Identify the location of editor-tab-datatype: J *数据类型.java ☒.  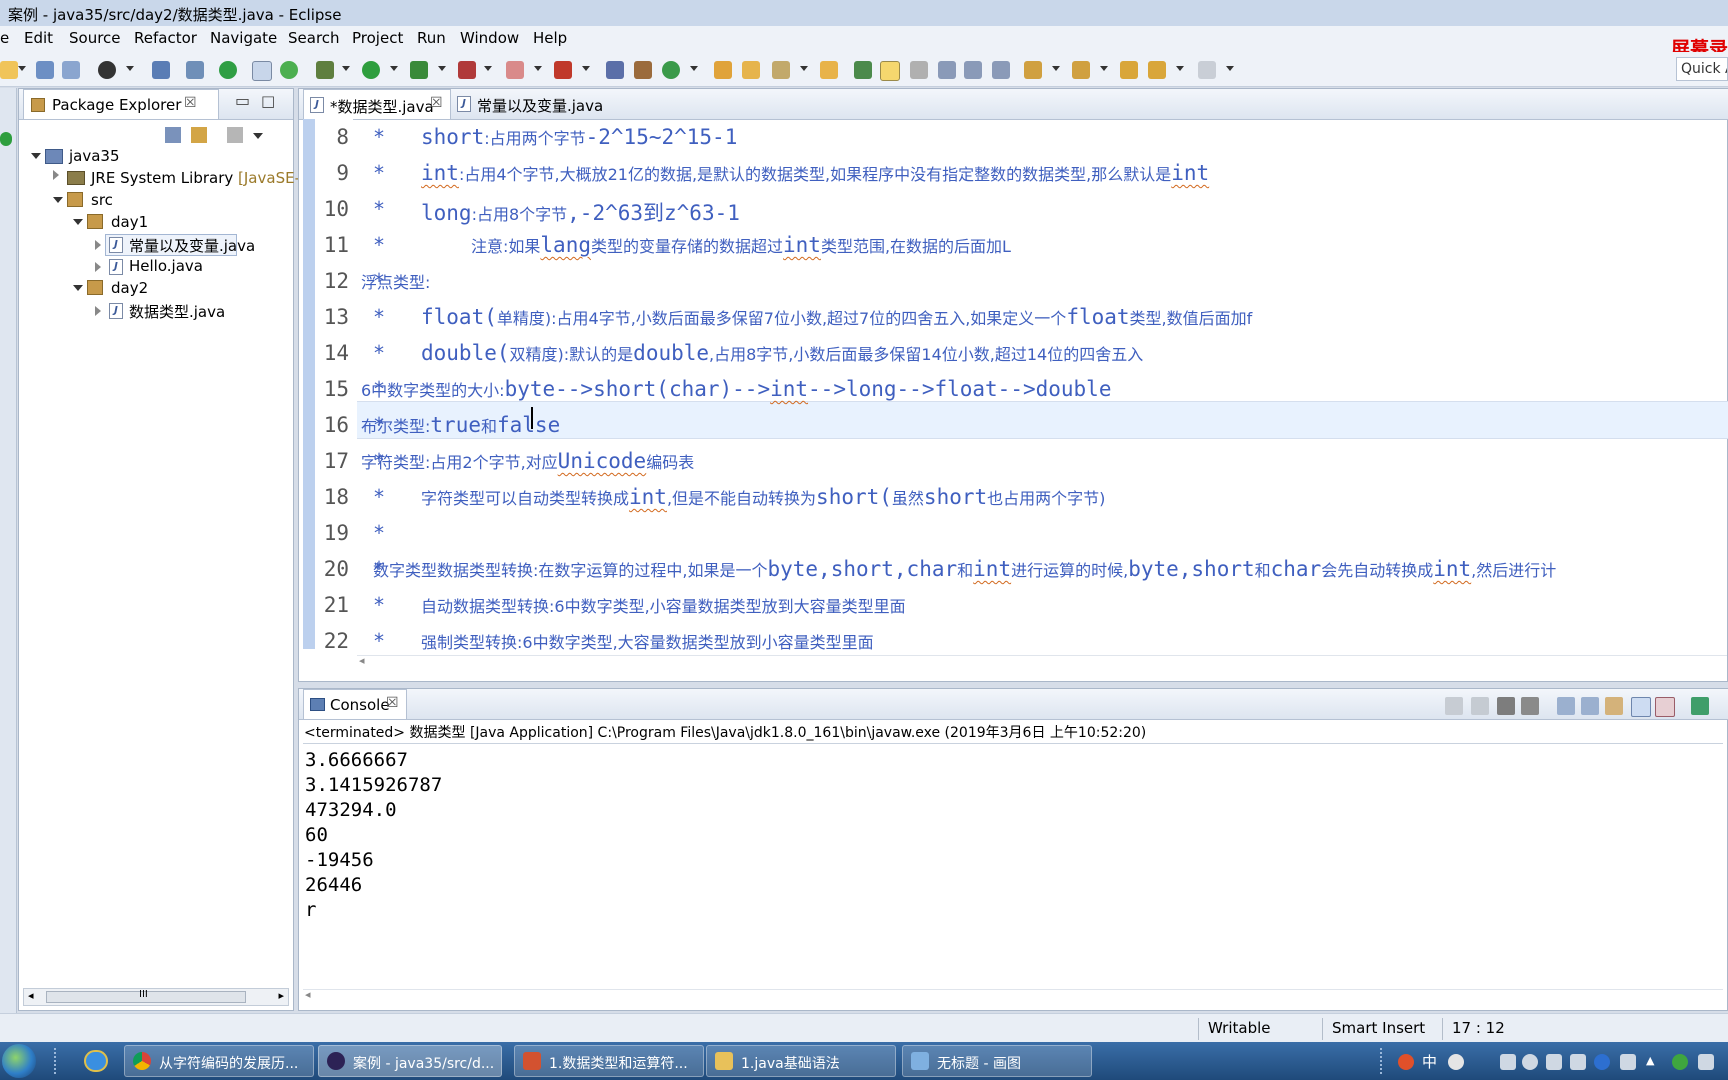
(377, 104).